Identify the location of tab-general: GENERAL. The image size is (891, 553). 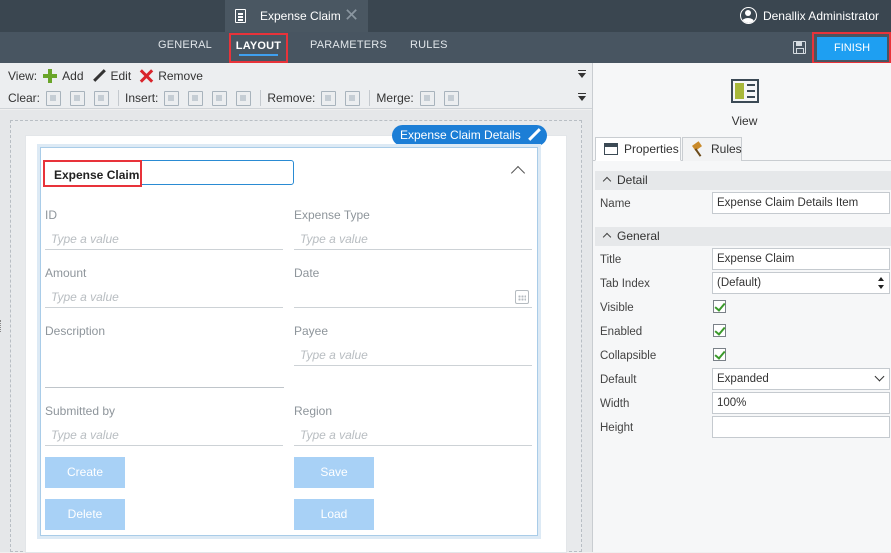
(185, 45).